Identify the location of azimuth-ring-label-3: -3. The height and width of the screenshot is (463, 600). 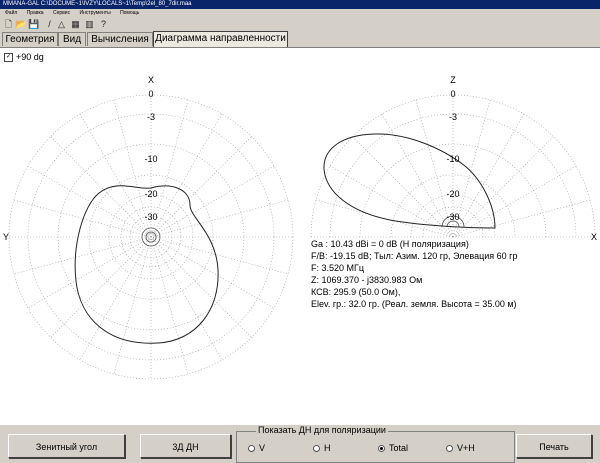
(151, 117).